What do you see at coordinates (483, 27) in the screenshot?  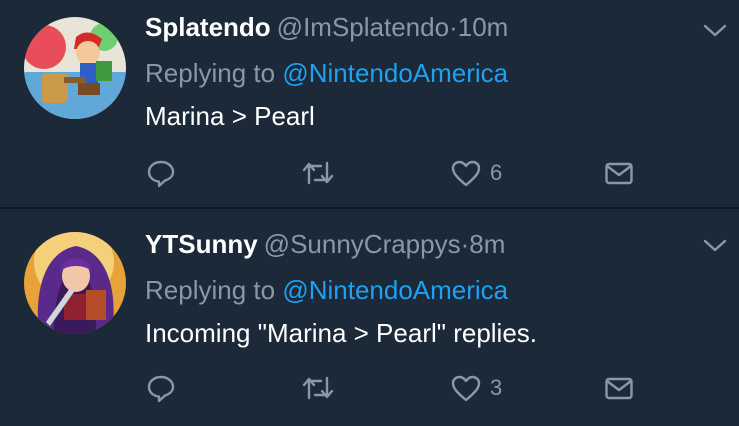 I see `timestamp: 10m` at bounding box center [483, 27].